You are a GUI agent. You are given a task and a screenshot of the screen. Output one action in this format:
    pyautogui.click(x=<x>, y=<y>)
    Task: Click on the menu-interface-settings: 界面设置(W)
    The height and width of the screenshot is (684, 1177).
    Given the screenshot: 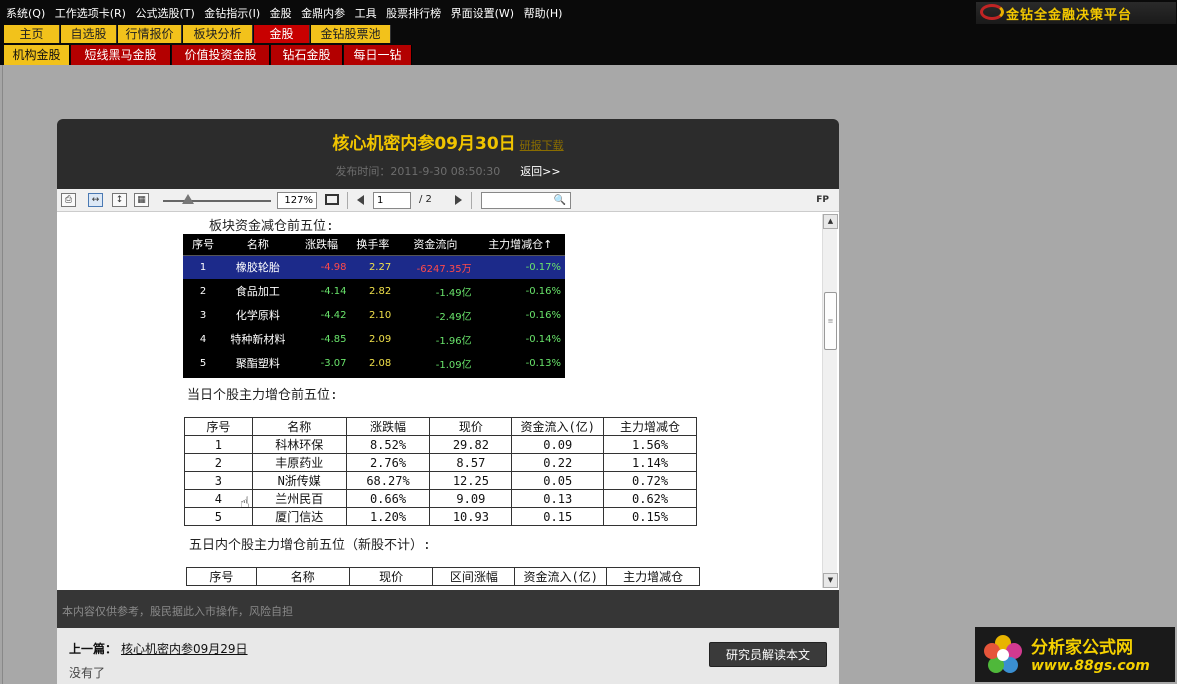 What is the action you would take?
    pyautogui.click(x=482, y=13)
    